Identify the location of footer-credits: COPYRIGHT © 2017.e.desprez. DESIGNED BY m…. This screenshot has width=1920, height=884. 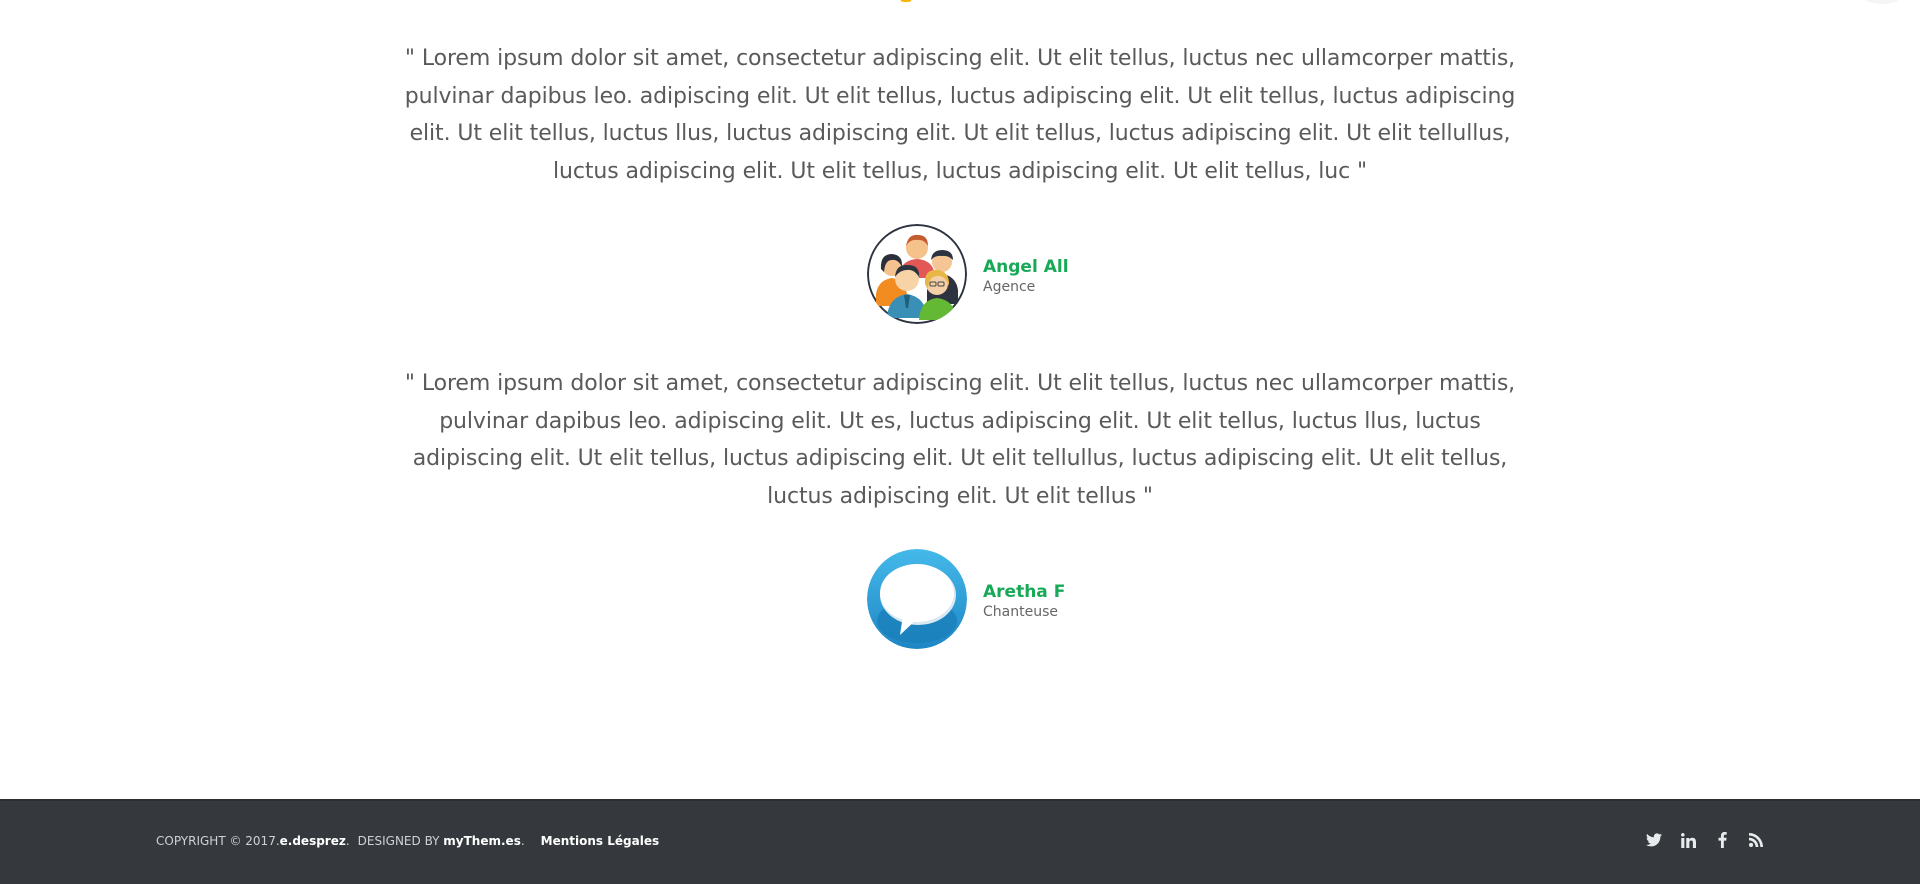
(407, 841).